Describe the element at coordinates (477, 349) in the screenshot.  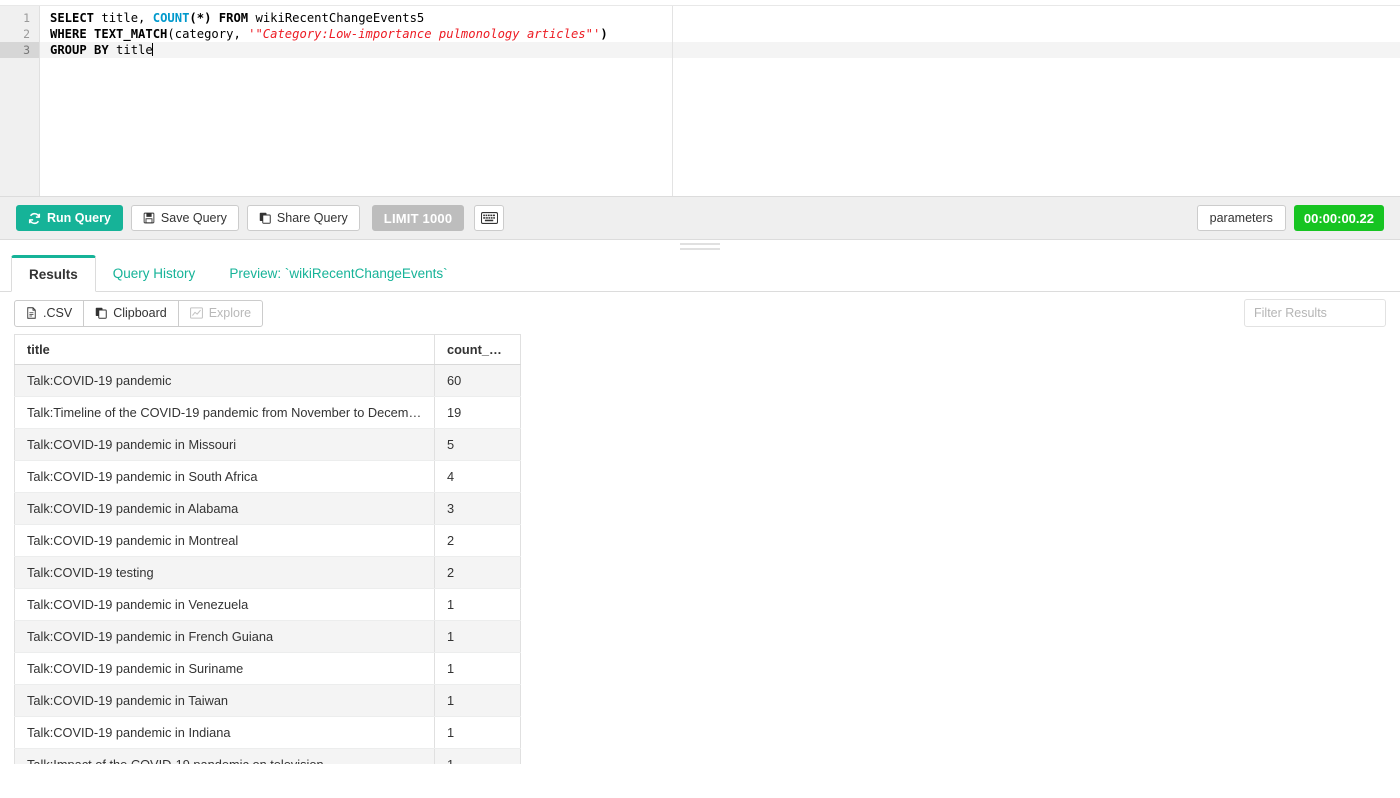
I see `column-header-count_star: count_star` at that location.